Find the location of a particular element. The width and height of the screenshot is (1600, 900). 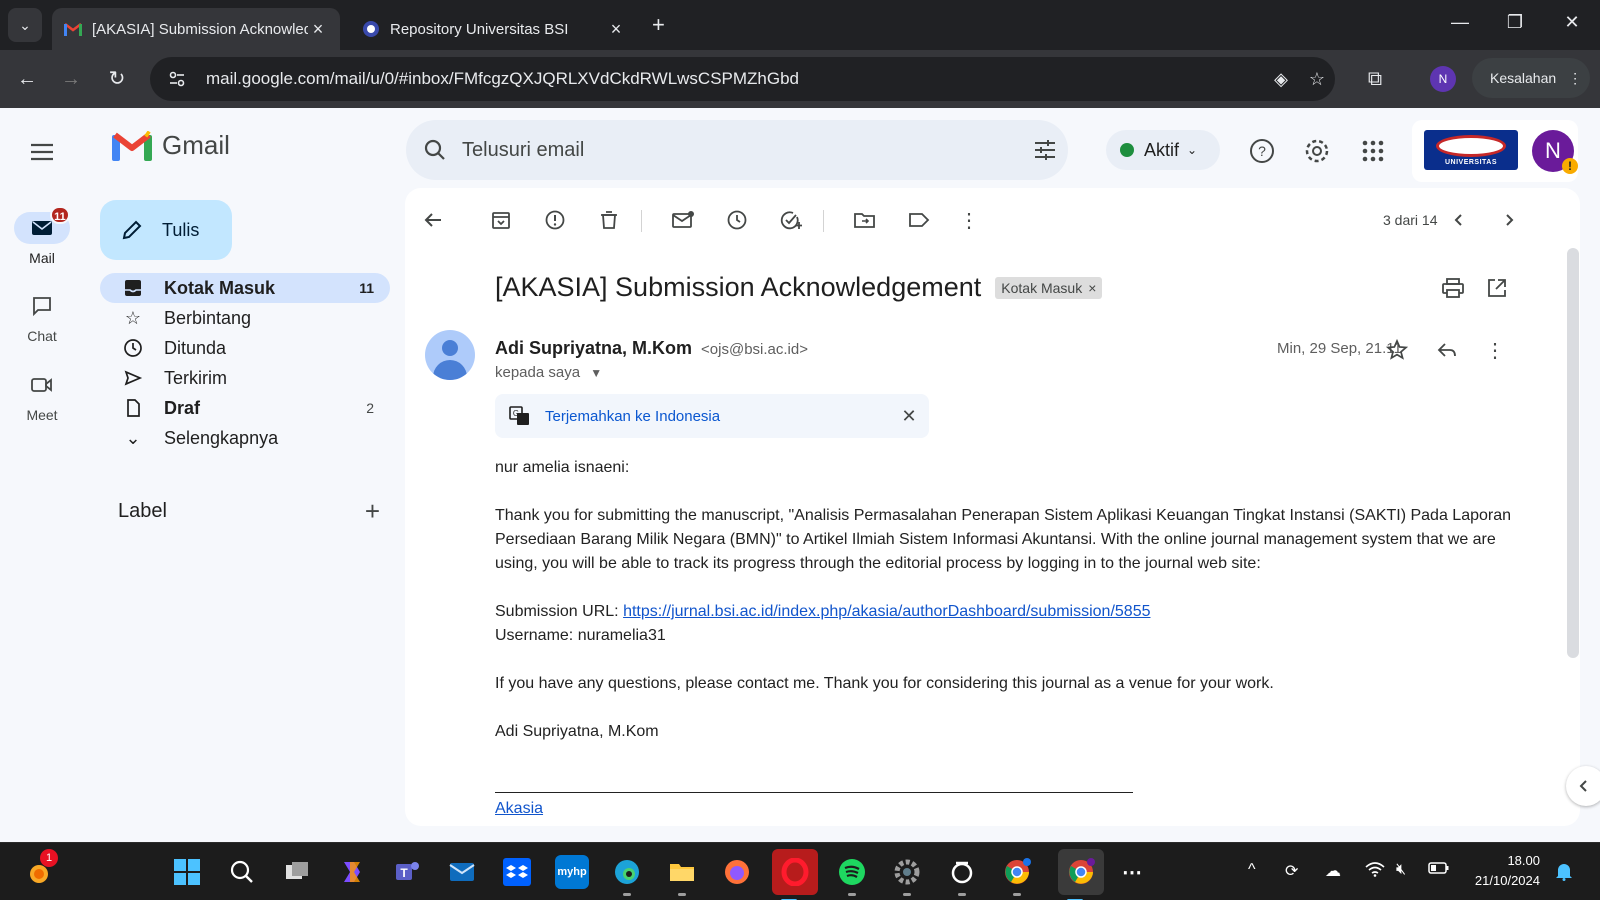

account-switcher: UNIVERSITAS N ! is located at coordinates (1495, 151).